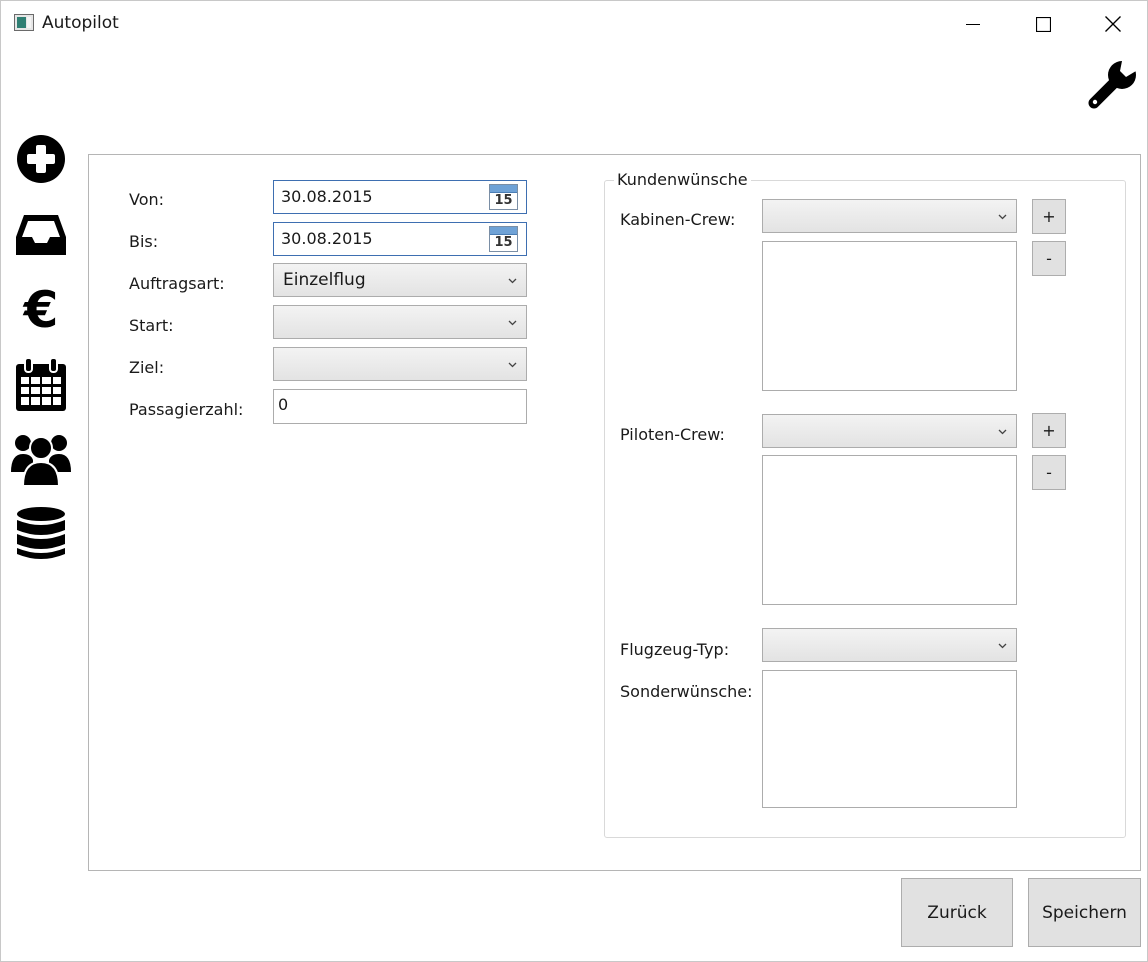  I want to click on sidebar-item-finance: €, so click(41, 309).